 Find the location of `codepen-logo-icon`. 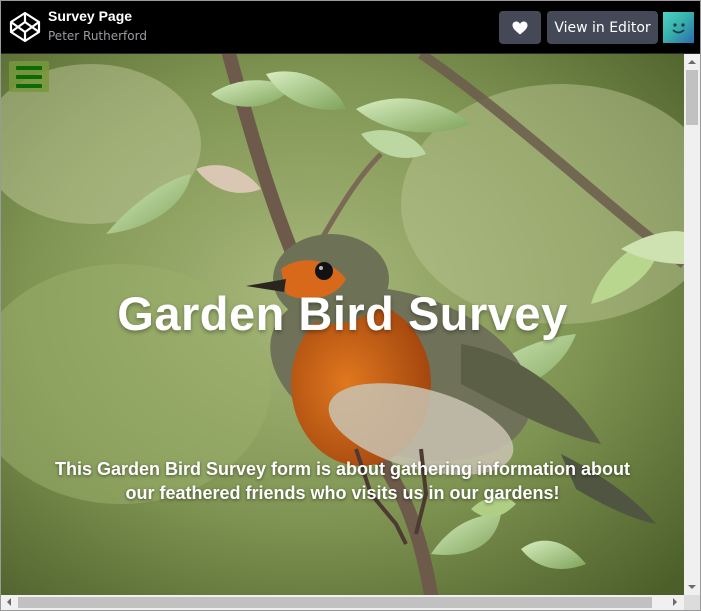

codepen-logo-icon is located at coordinates (25, 27).